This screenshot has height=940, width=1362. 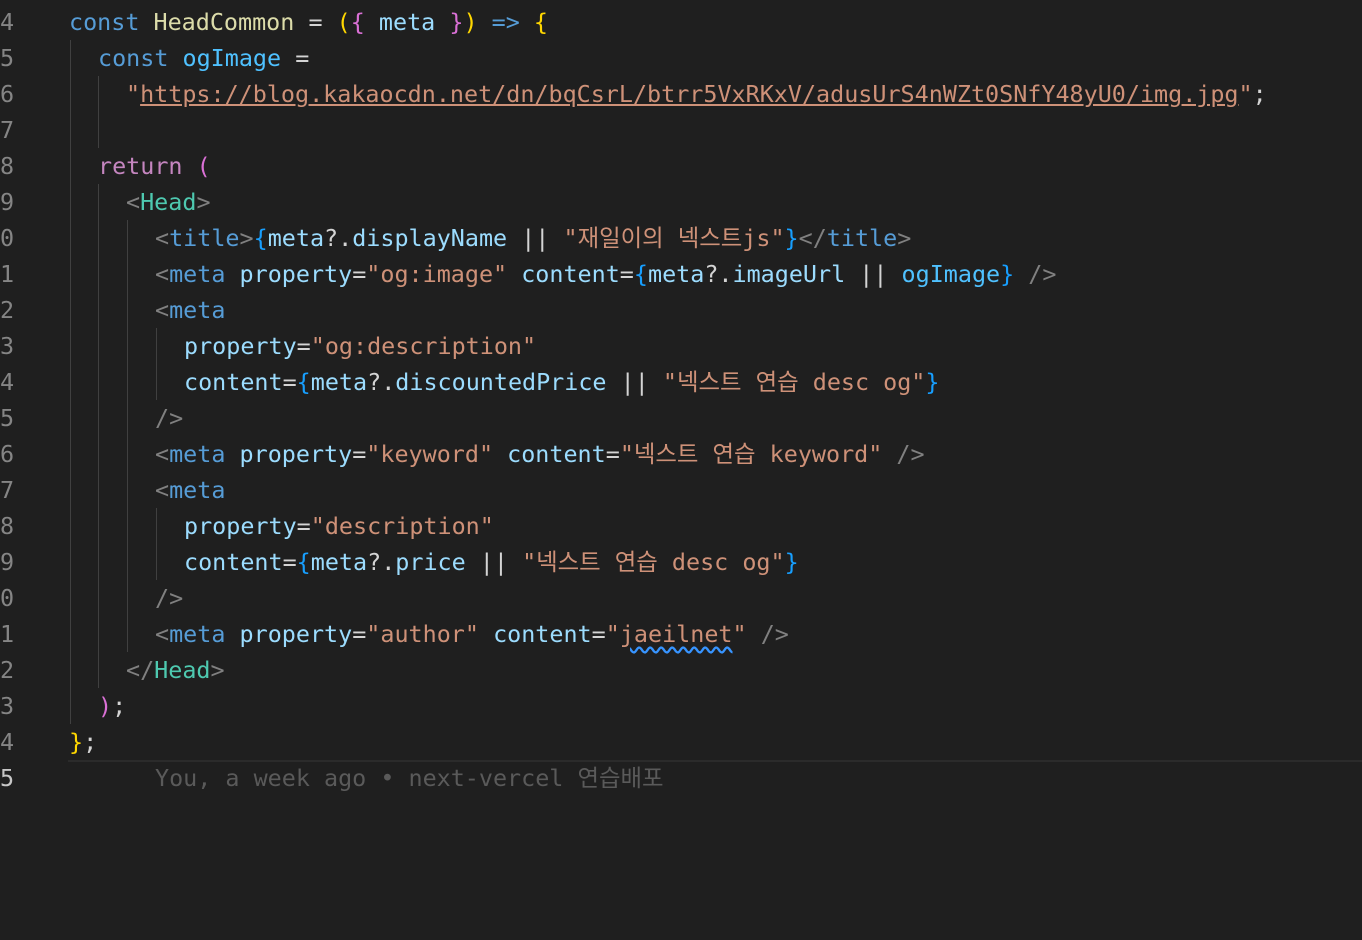 What do you see at coordinates (175, 670) in the screenshot?
I see `line-code: </Head>` at bounding box center [175, 670].